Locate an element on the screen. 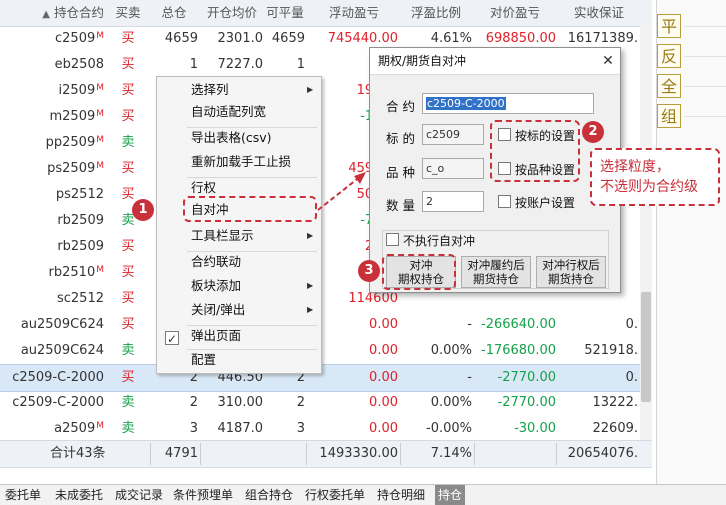 This screenshot has width=726, height=505. header-total: 总仓 is located at coordinates (174, 13).